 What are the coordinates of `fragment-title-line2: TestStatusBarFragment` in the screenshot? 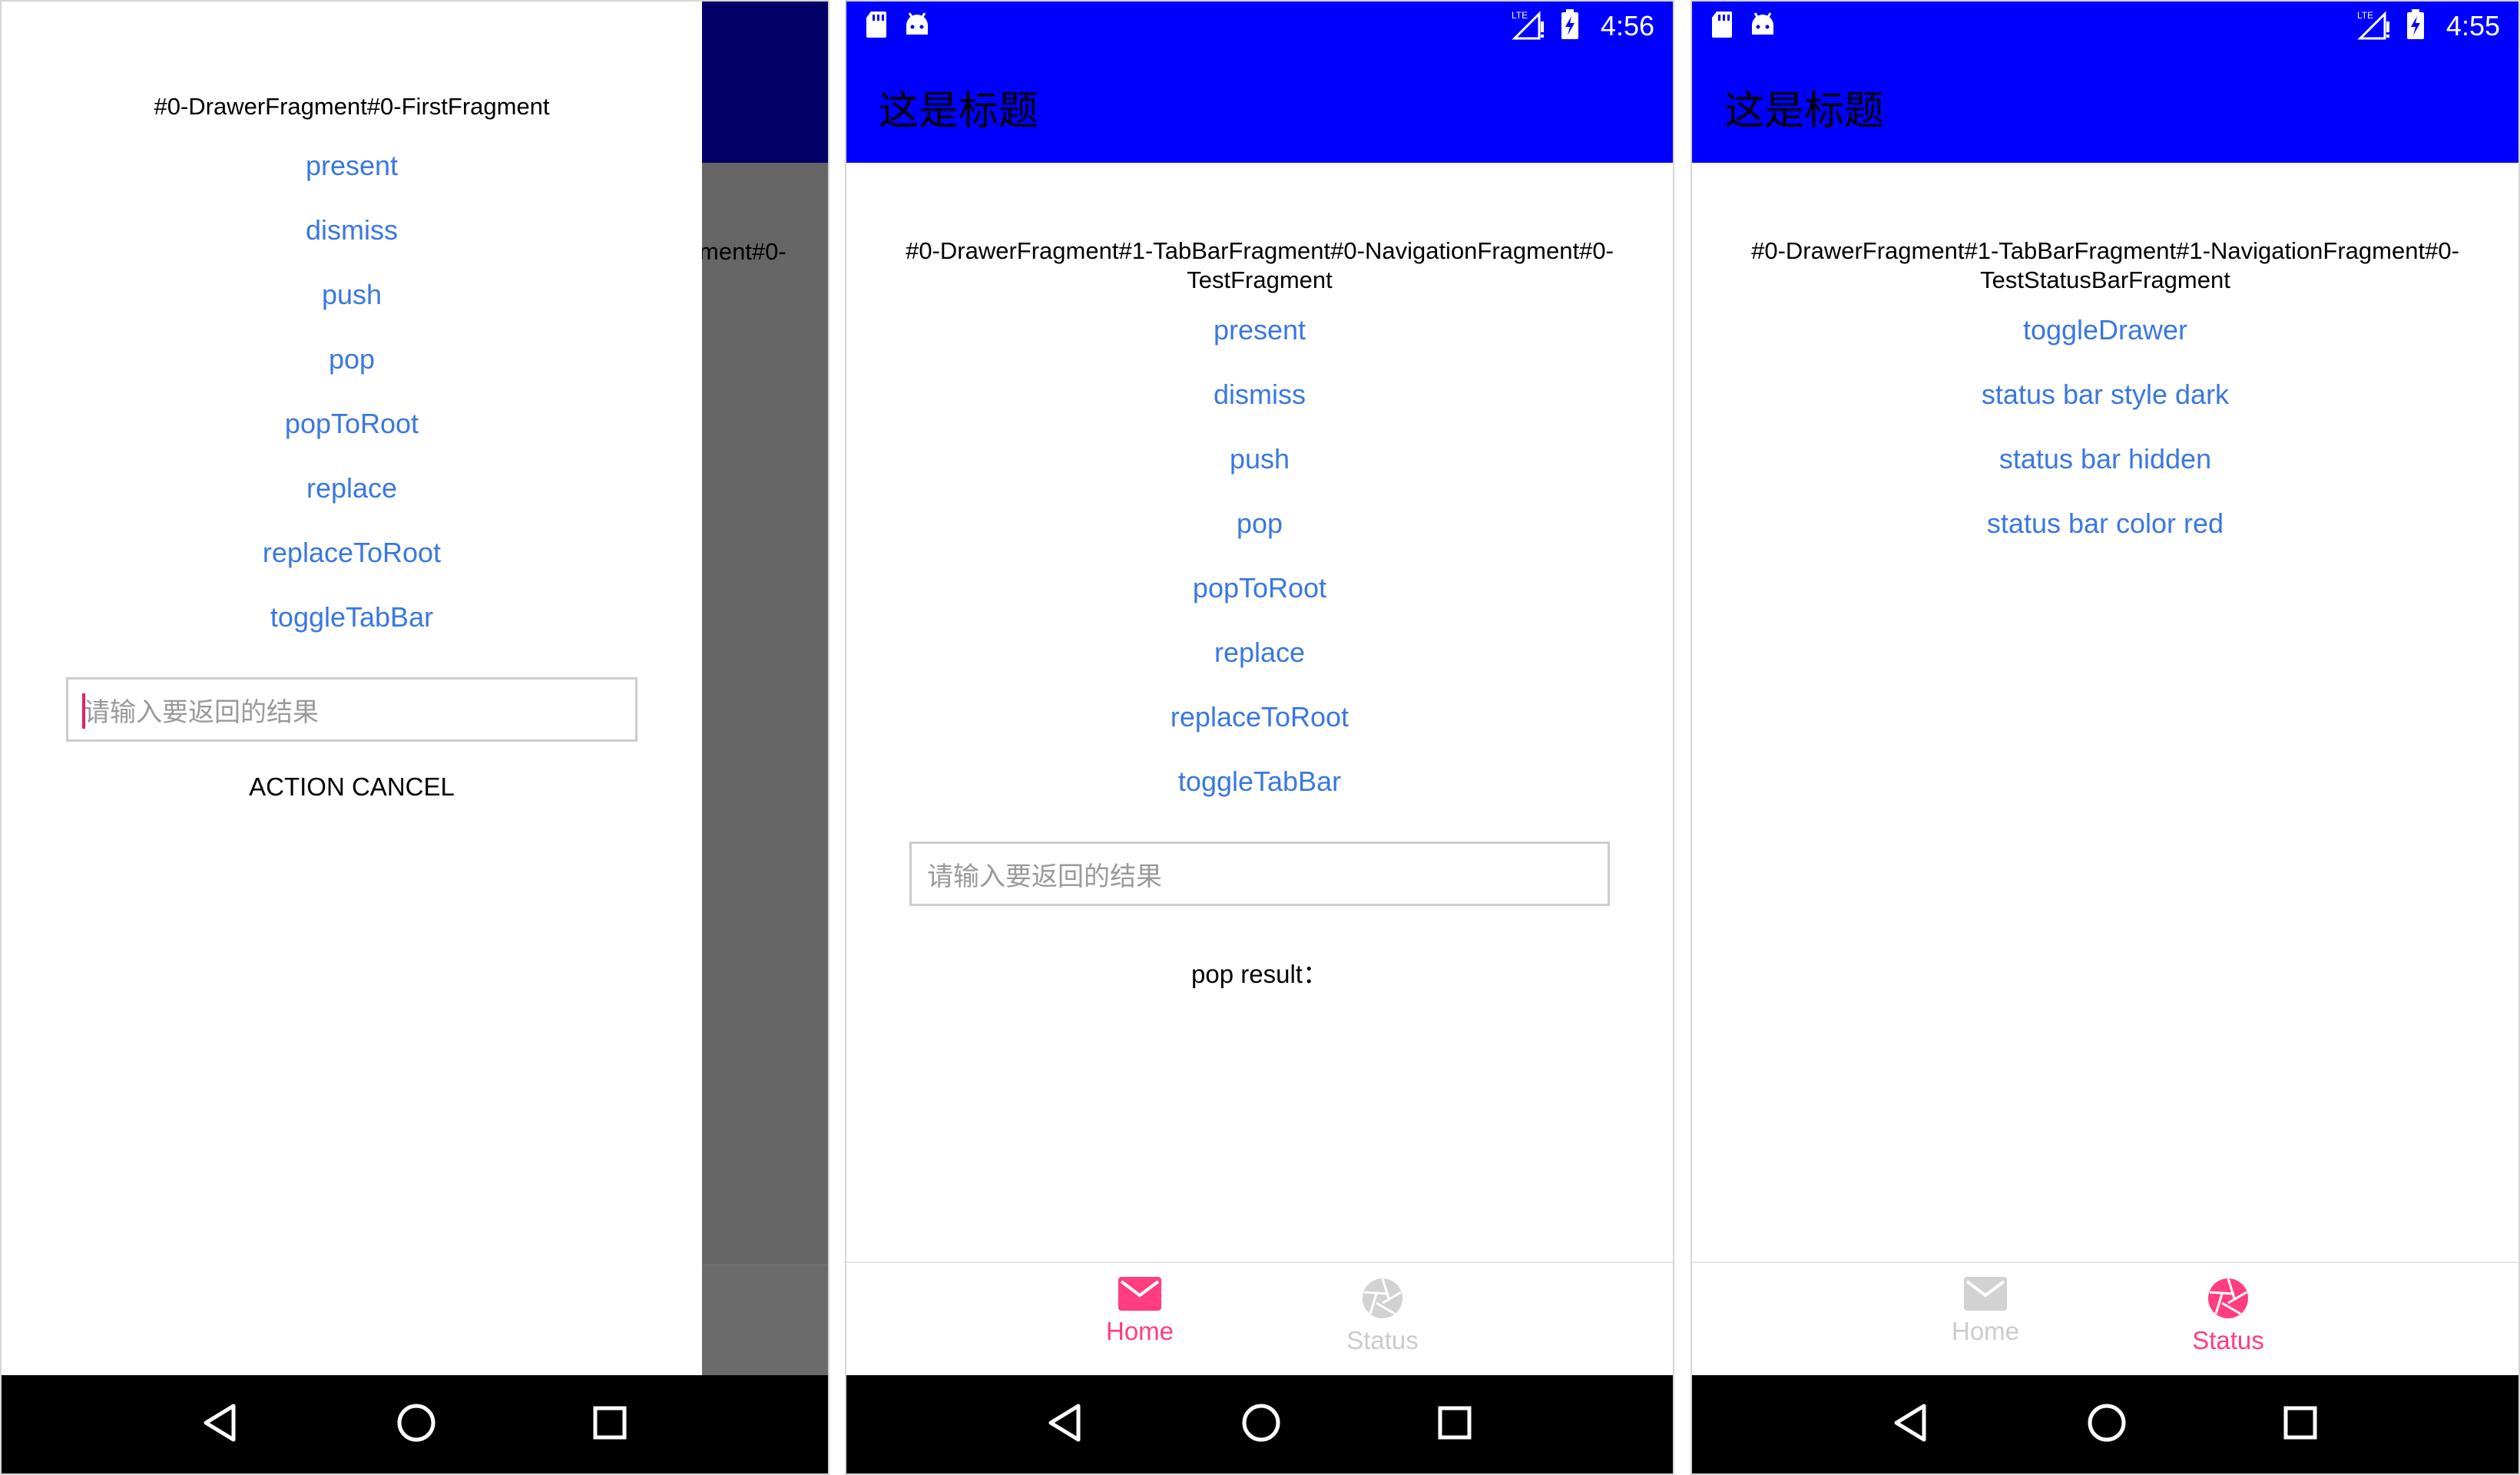 It's located at (2105, 279).